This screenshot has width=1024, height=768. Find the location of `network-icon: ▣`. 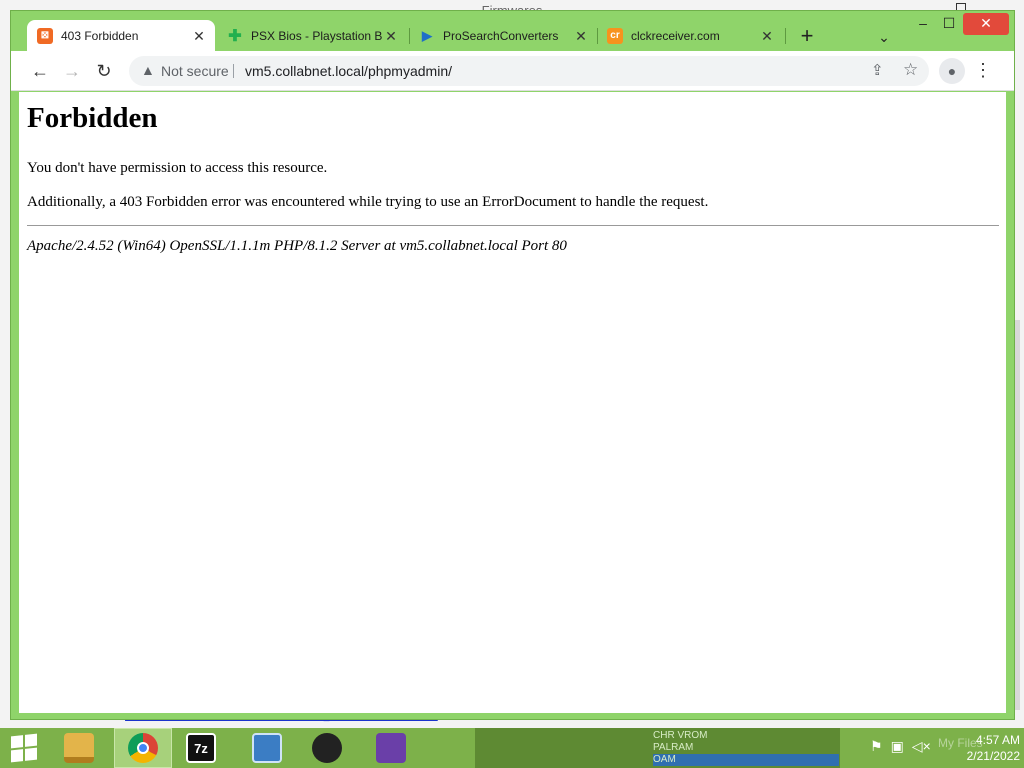

network-icon: ▣ is located at coordinates (897, 746).